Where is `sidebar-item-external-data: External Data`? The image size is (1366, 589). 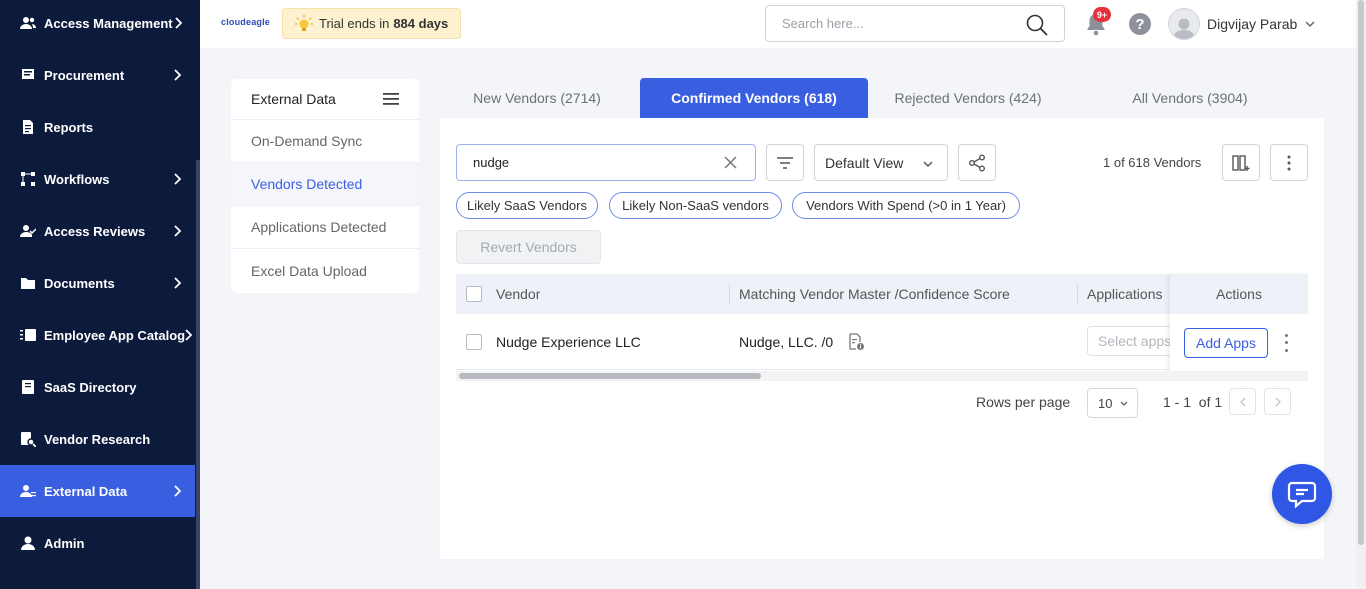 sidebar-item-external-data: External Data is located at coordinates (97, 491).